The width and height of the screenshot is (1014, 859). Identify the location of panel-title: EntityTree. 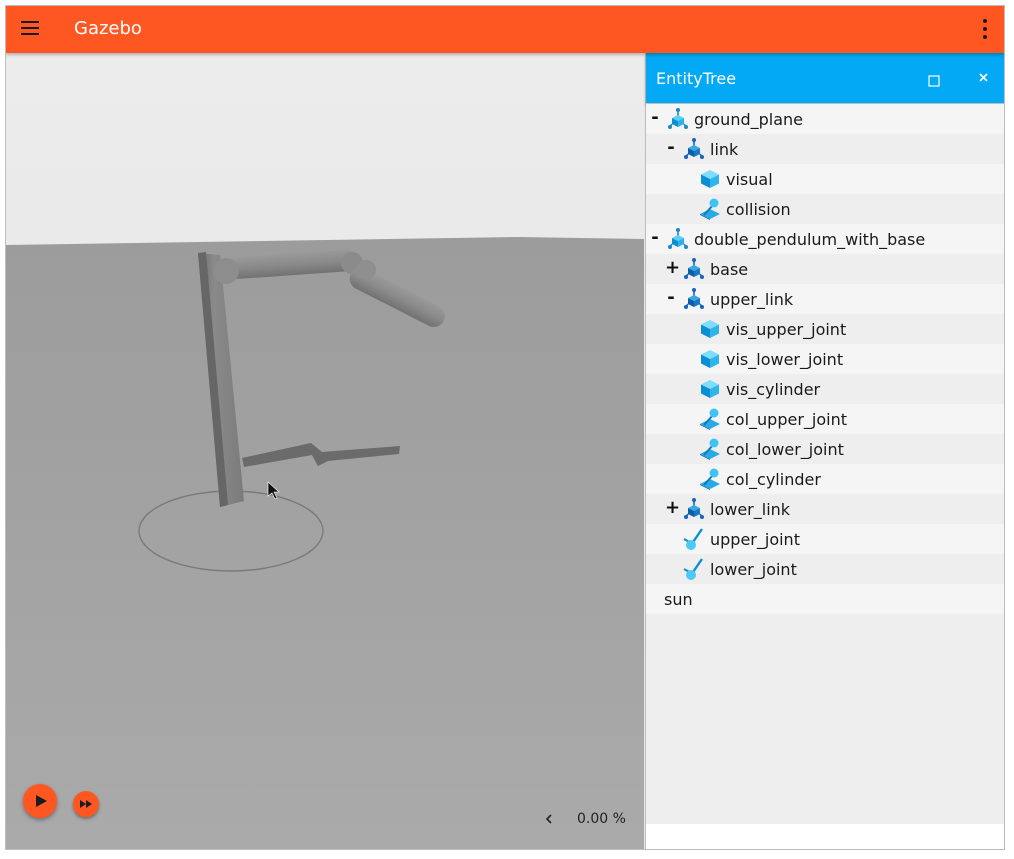
(696, 78).